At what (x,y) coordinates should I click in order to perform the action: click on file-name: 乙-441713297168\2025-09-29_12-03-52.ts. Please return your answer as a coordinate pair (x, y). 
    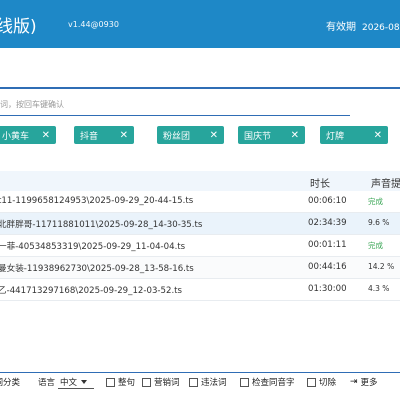
    Looking at the image, I should click on (91, 291).